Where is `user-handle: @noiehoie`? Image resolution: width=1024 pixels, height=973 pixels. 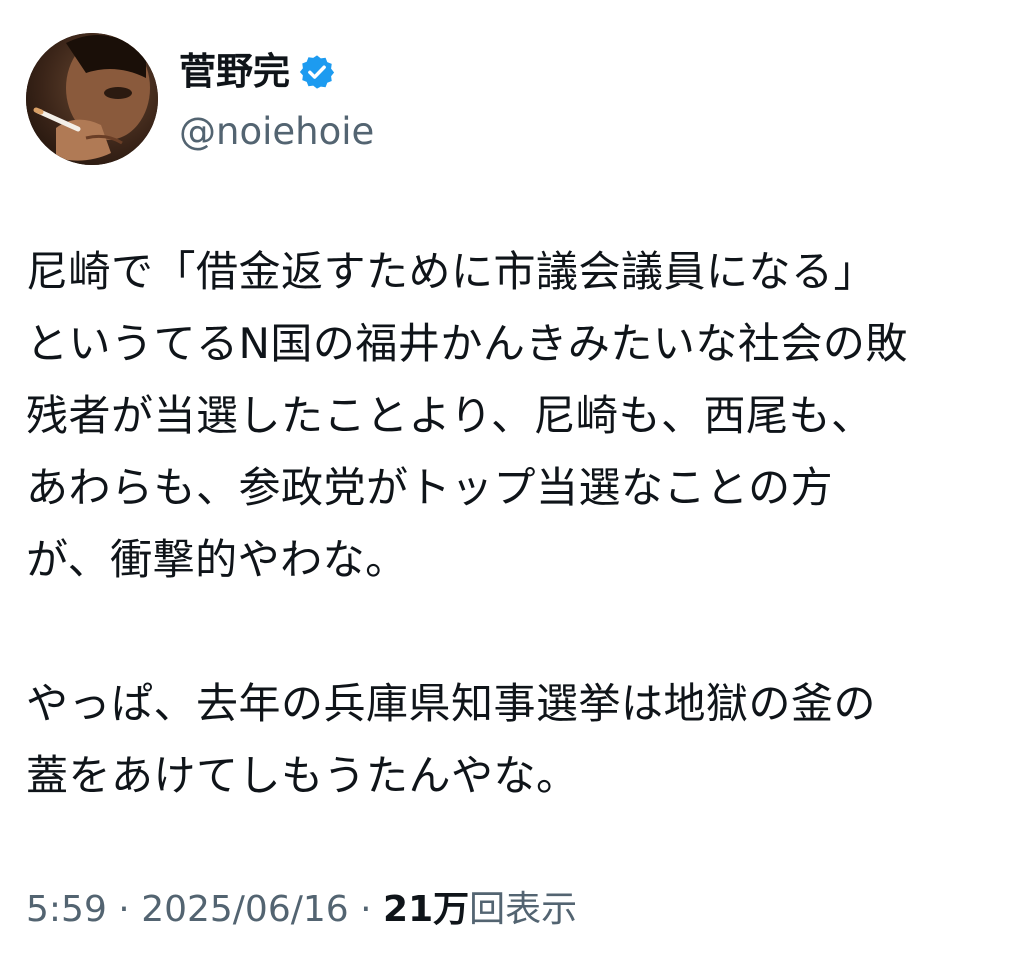 user-handle: @noiehoie is located at coordinates (276, 132).